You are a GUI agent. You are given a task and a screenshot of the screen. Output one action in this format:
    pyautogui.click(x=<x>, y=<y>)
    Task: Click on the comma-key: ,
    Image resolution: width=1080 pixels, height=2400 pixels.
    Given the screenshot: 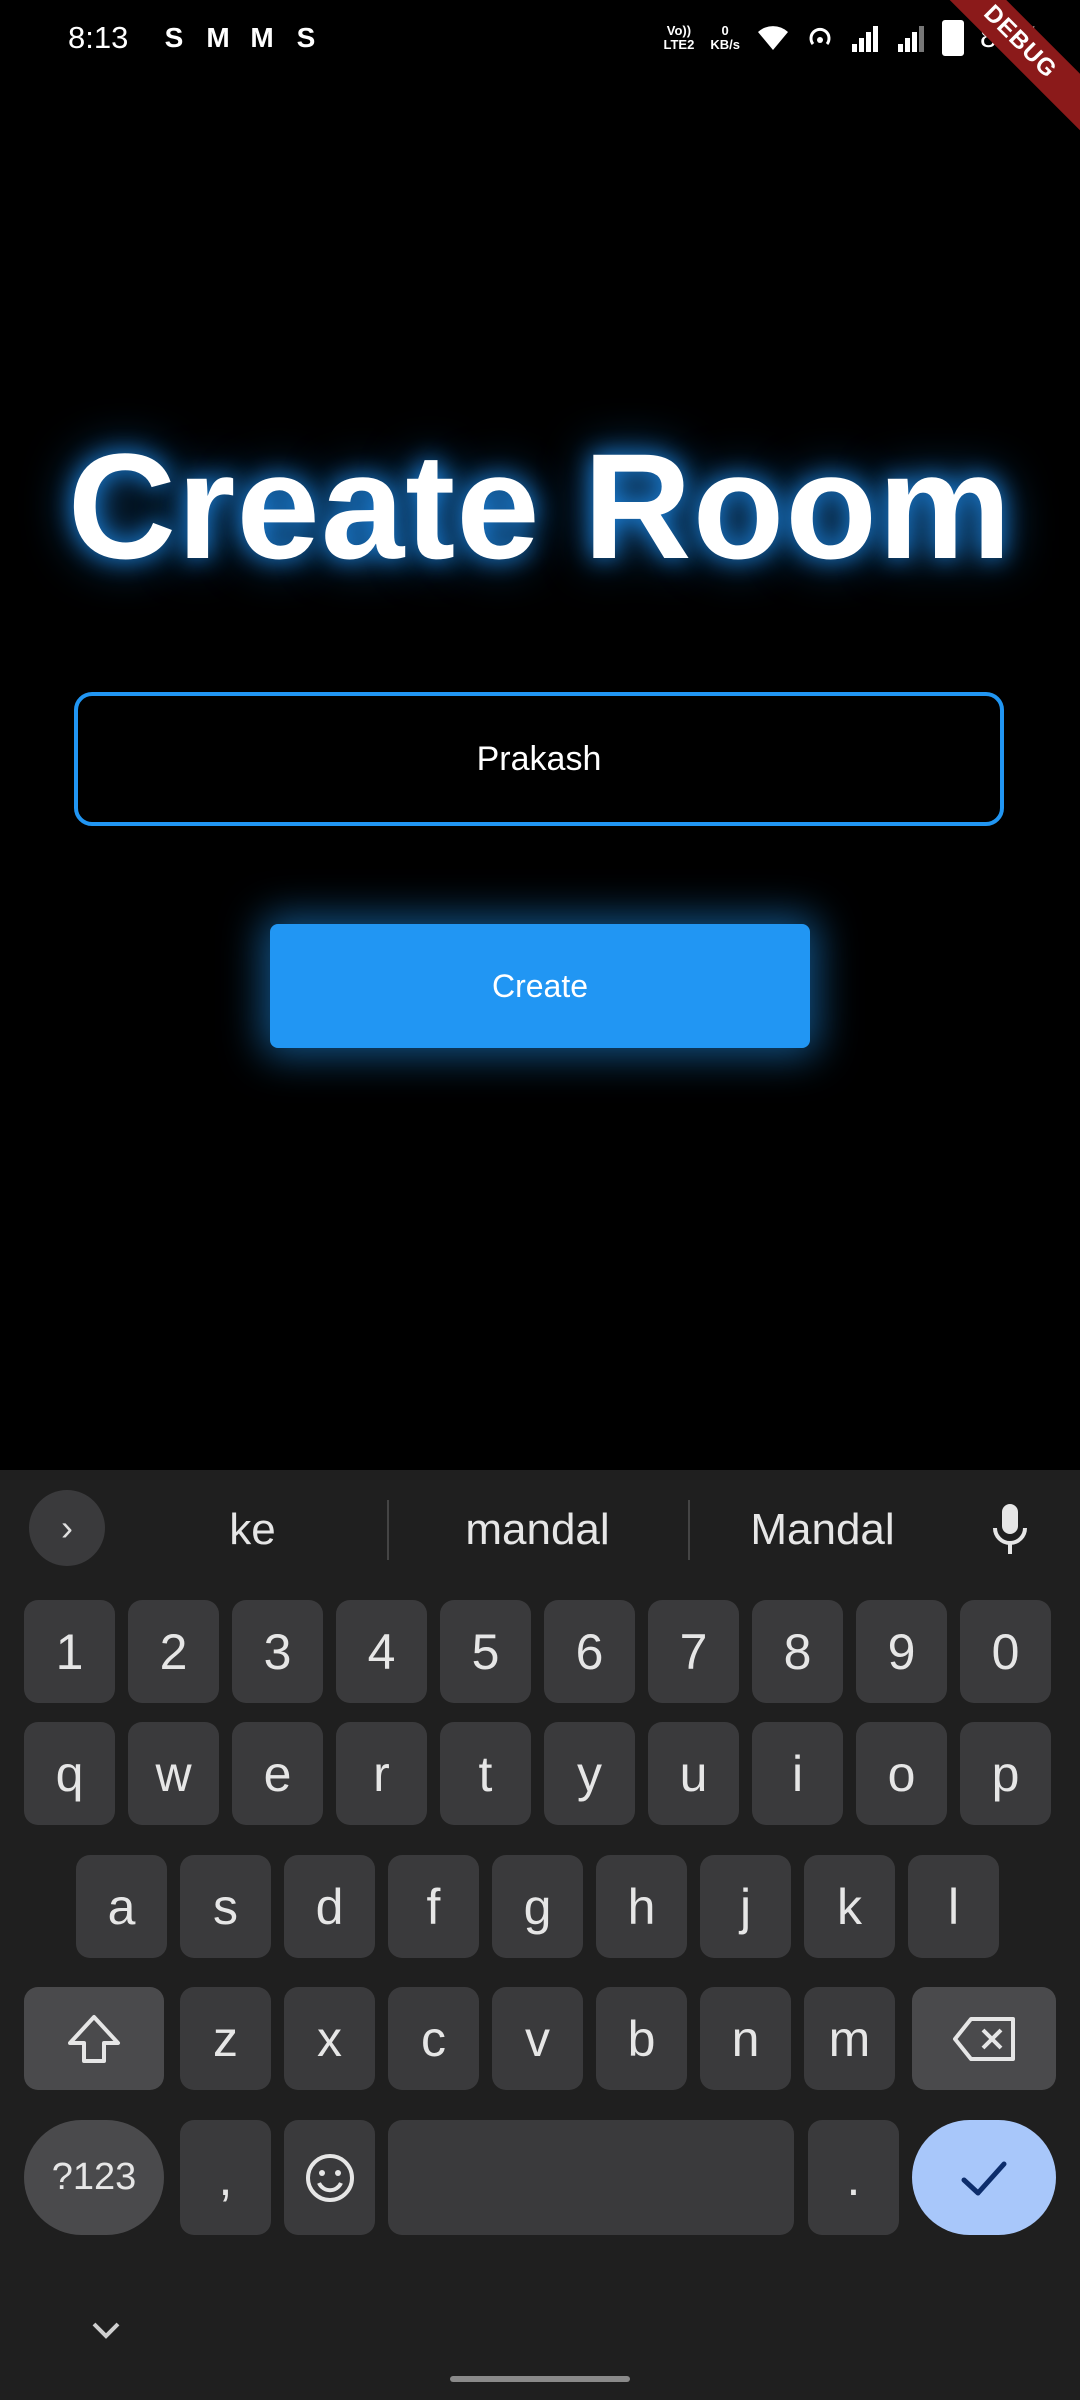 What is the action you would take?
    pyautogui.click(x=225, y=2177)
    